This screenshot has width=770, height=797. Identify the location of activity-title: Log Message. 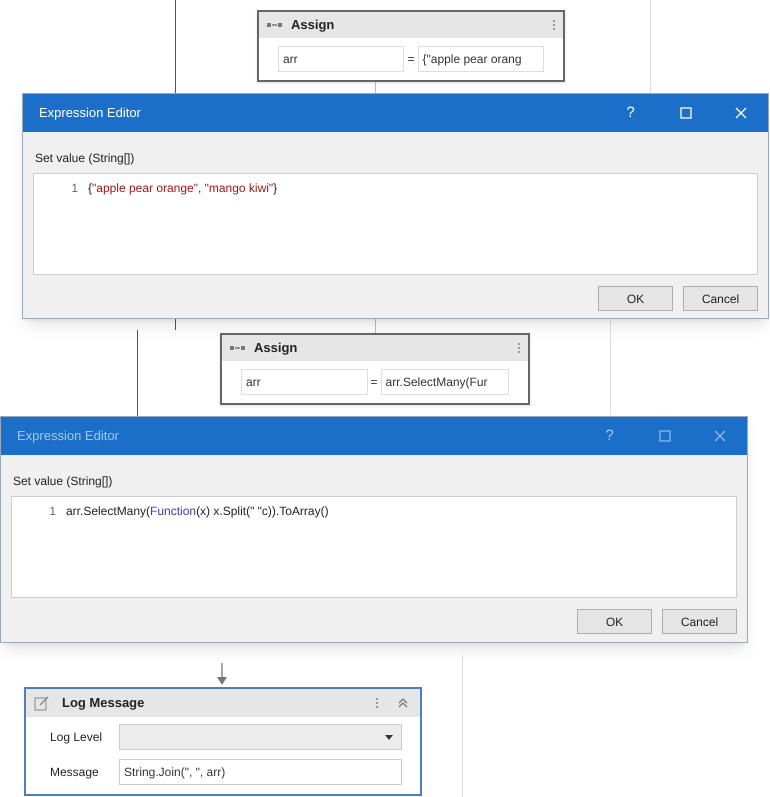
(103, 703).